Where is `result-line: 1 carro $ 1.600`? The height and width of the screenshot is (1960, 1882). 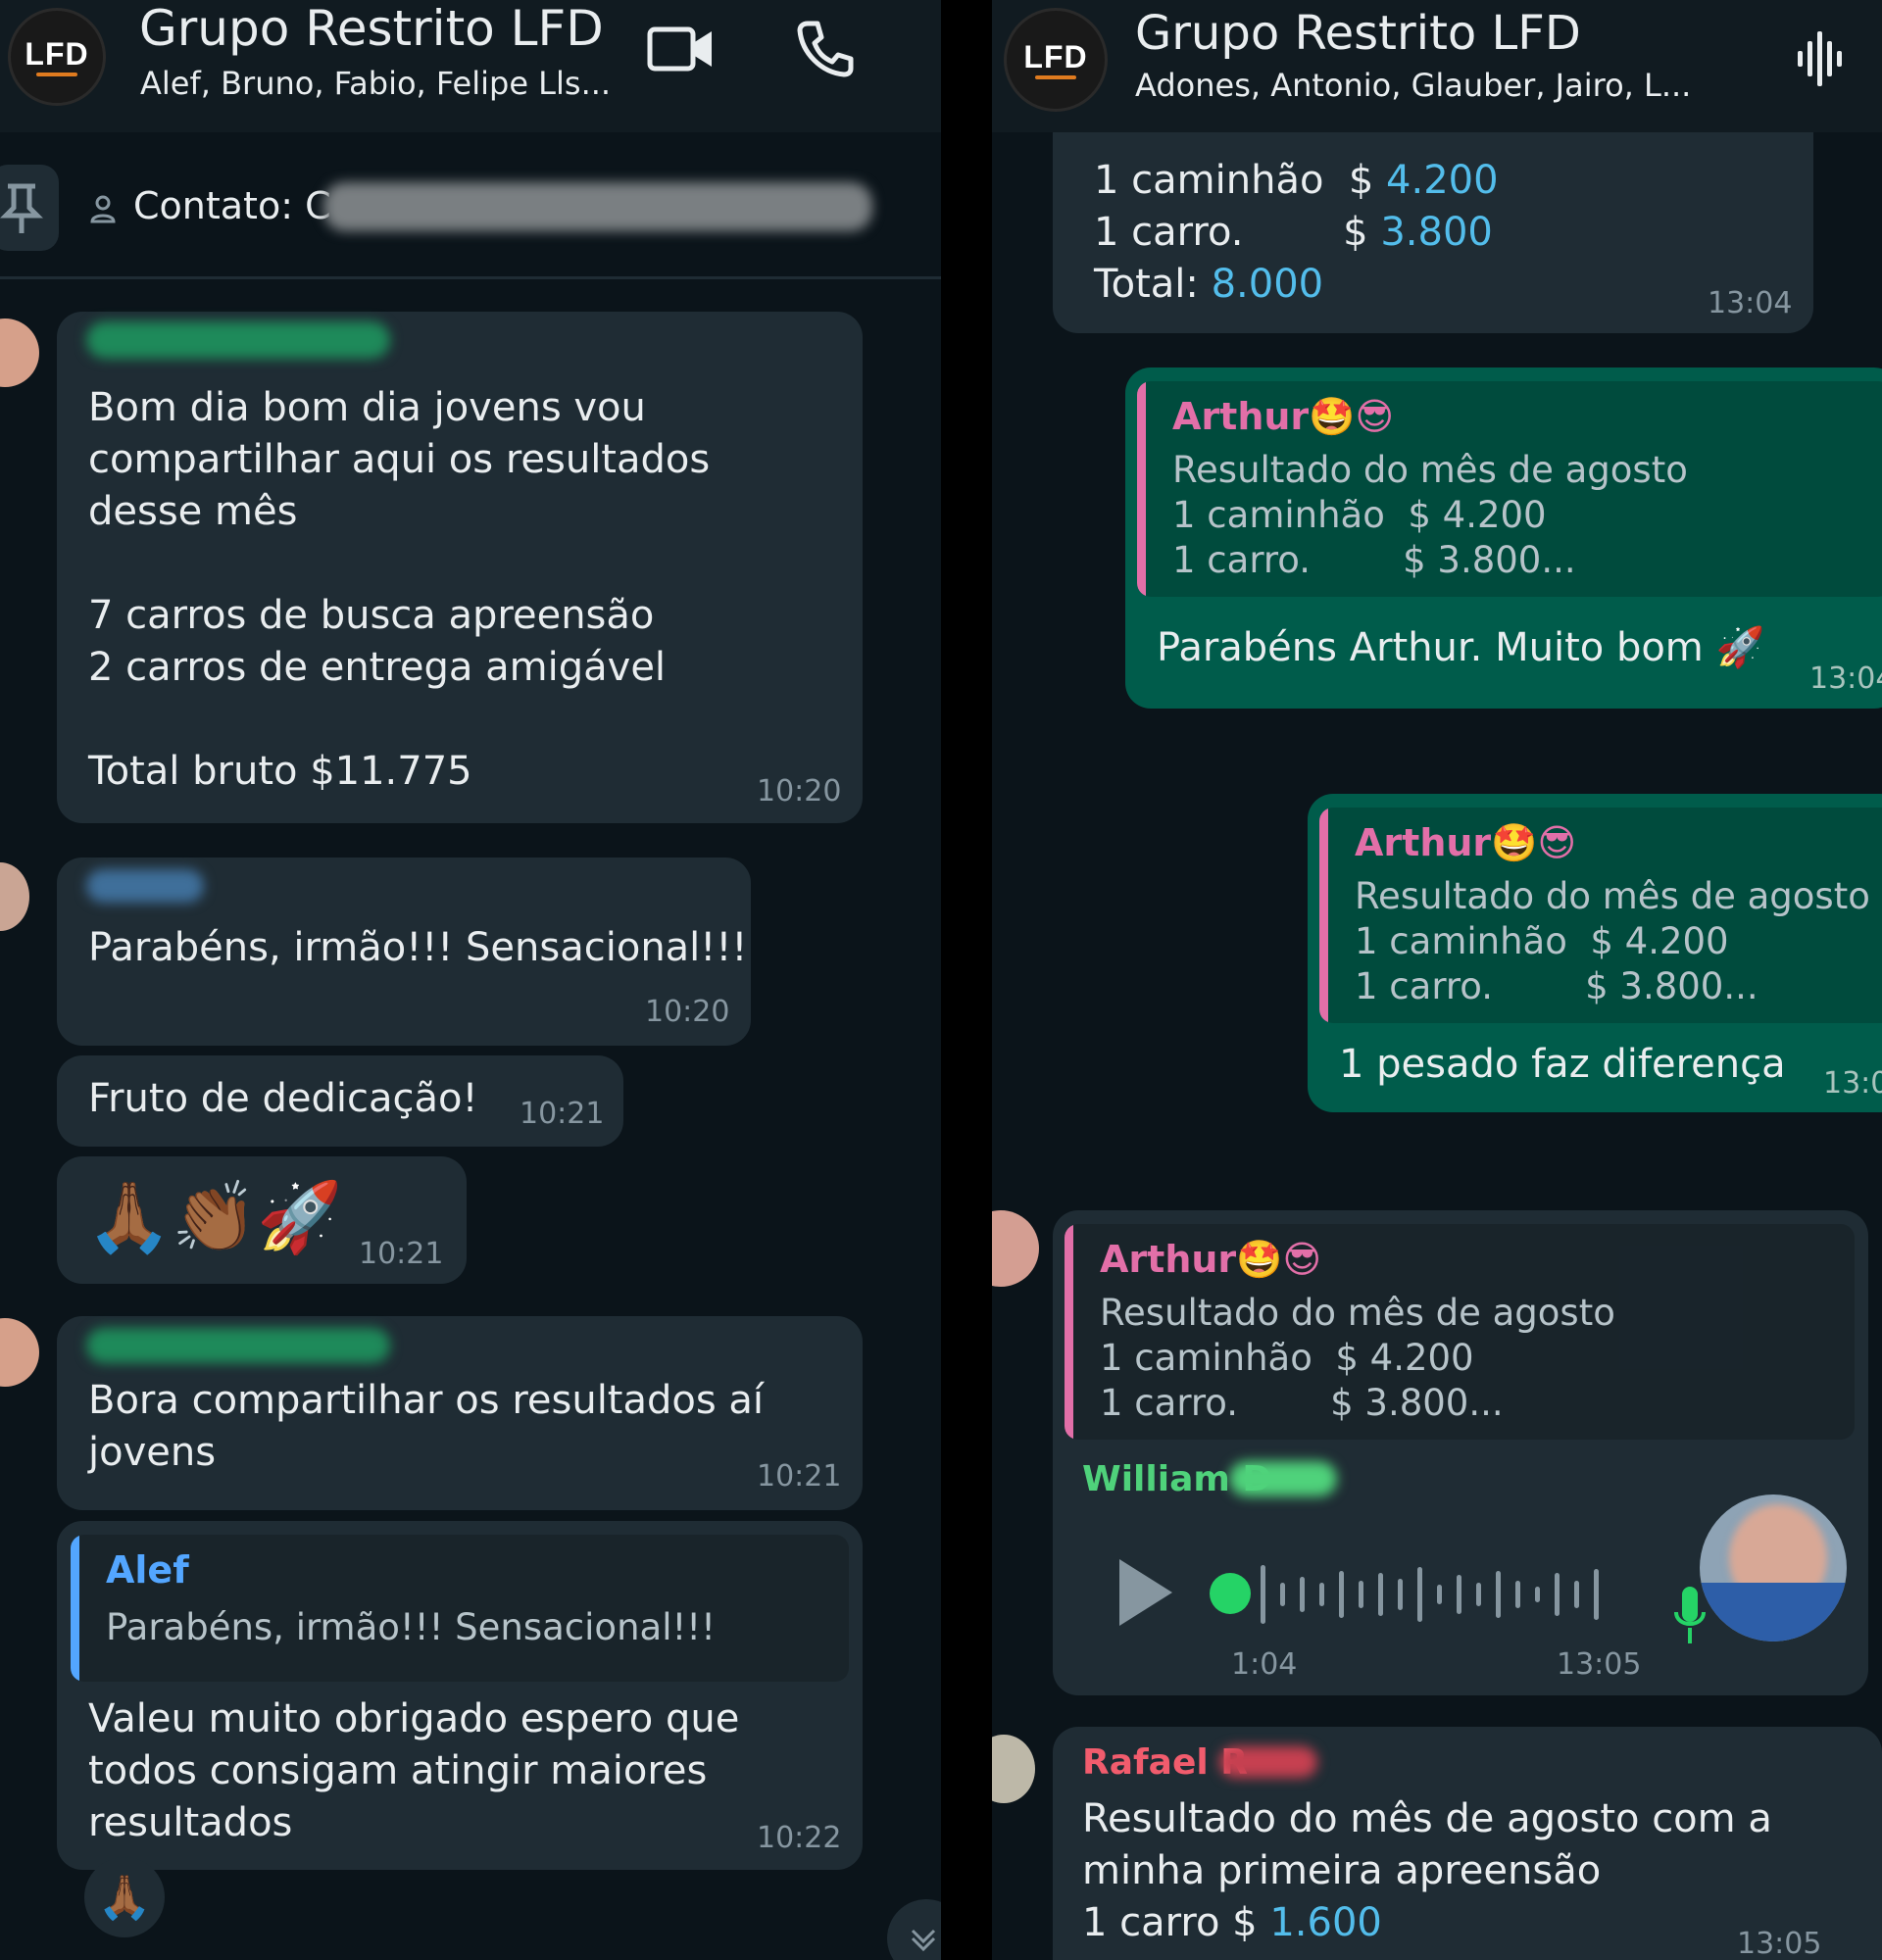 result-line: 1 carro $ 1.600 is located at coordinates (1232, 1923).